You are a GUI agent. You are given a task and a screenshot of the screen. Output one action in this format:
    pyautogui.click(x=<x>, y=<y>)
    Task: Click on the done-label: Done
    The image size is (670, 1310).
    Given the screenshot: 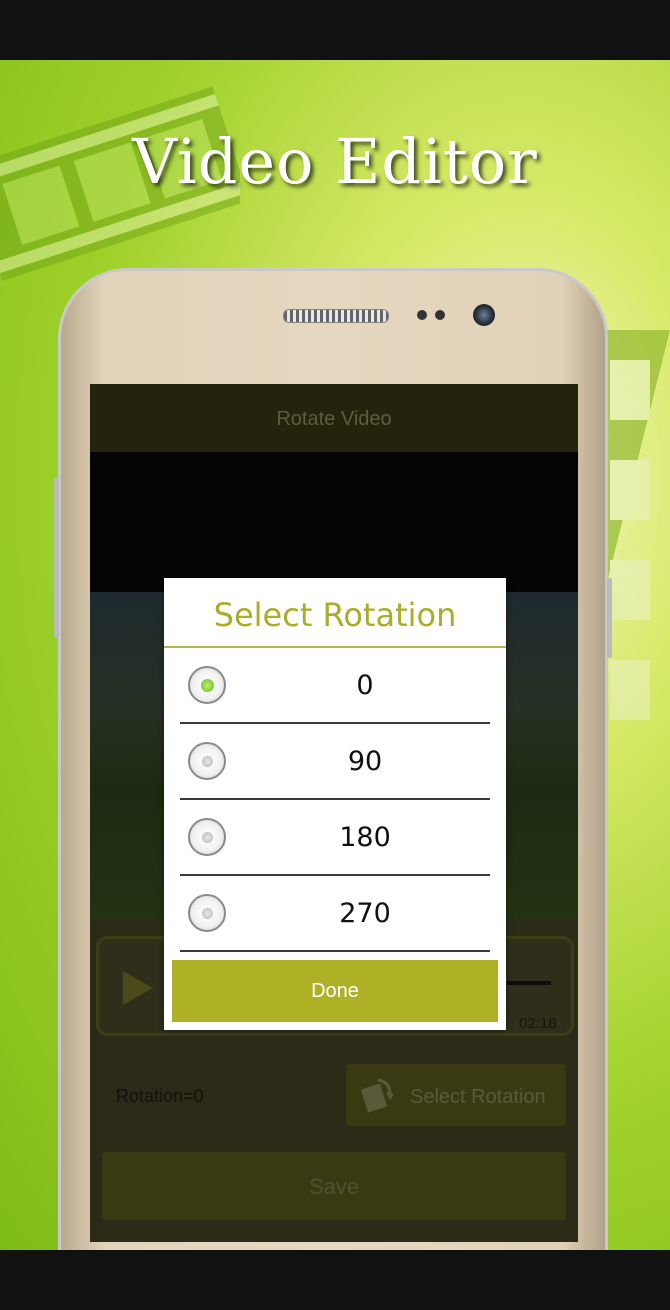 What is the action you would take?
    pyautogui.click(x=335, y=991)
    